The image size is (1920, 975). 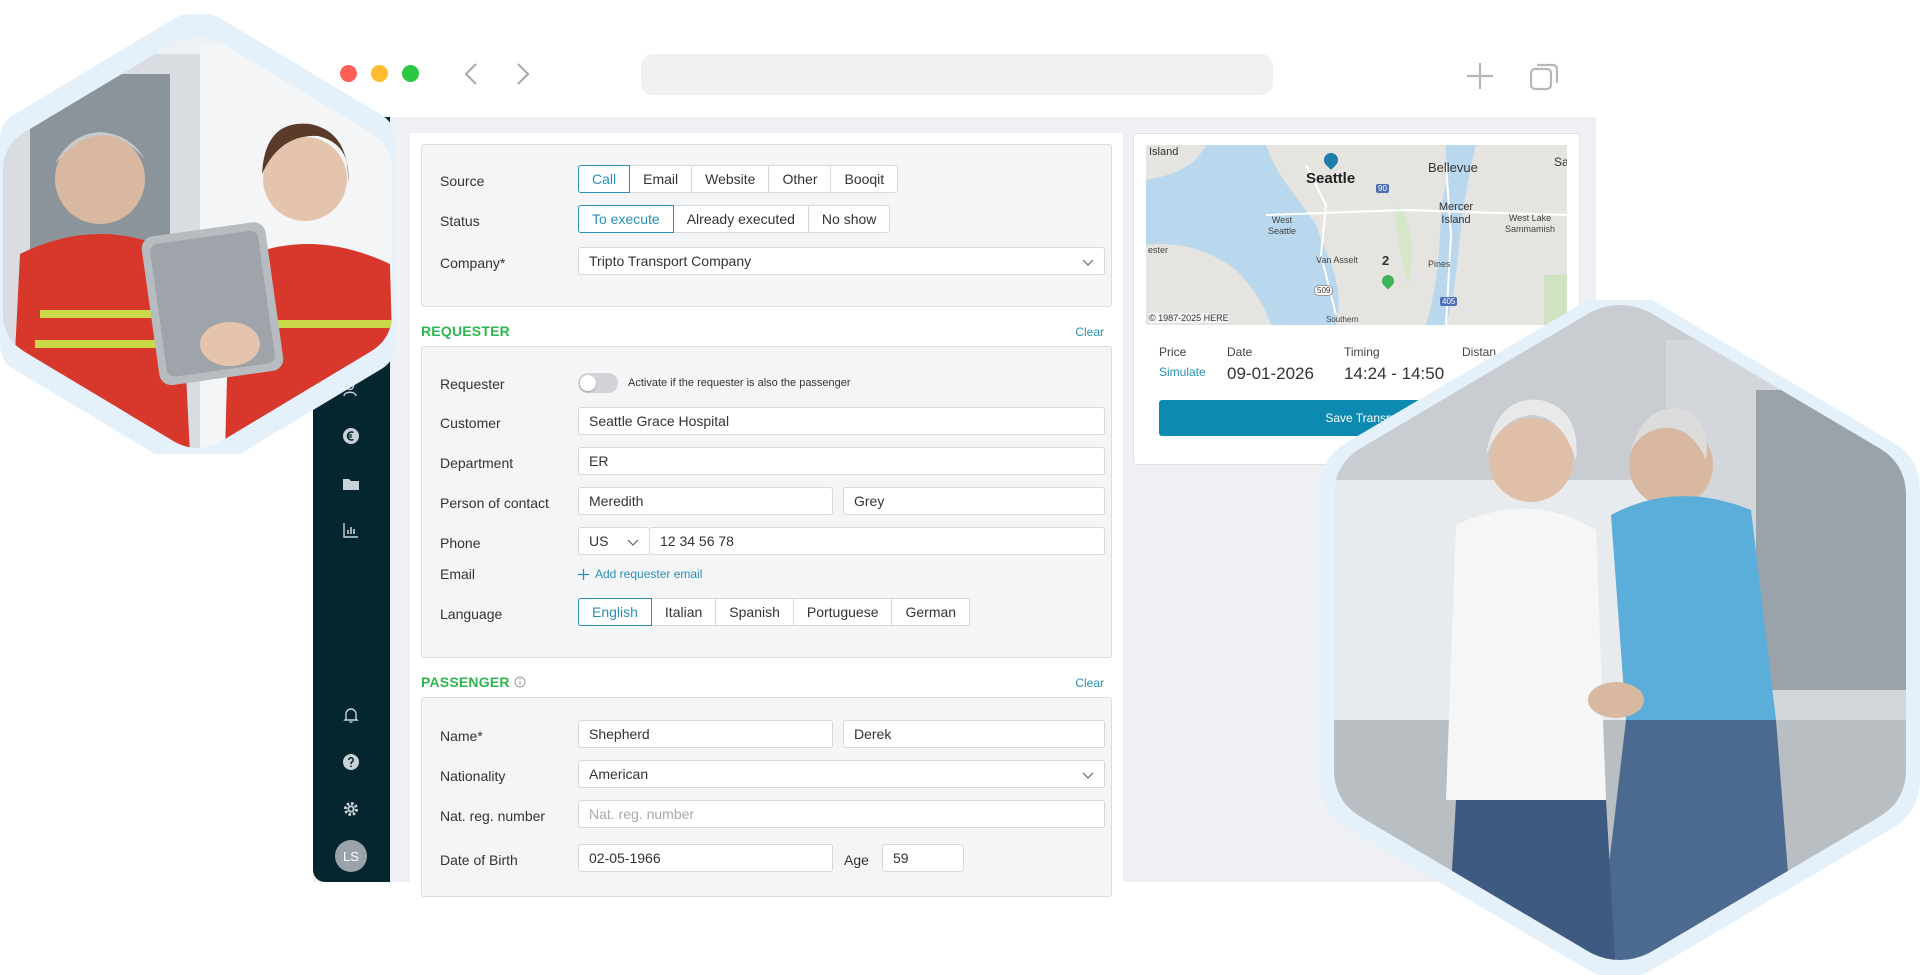 I want to click on source-option-other: Other, so click(x=800, y=179).